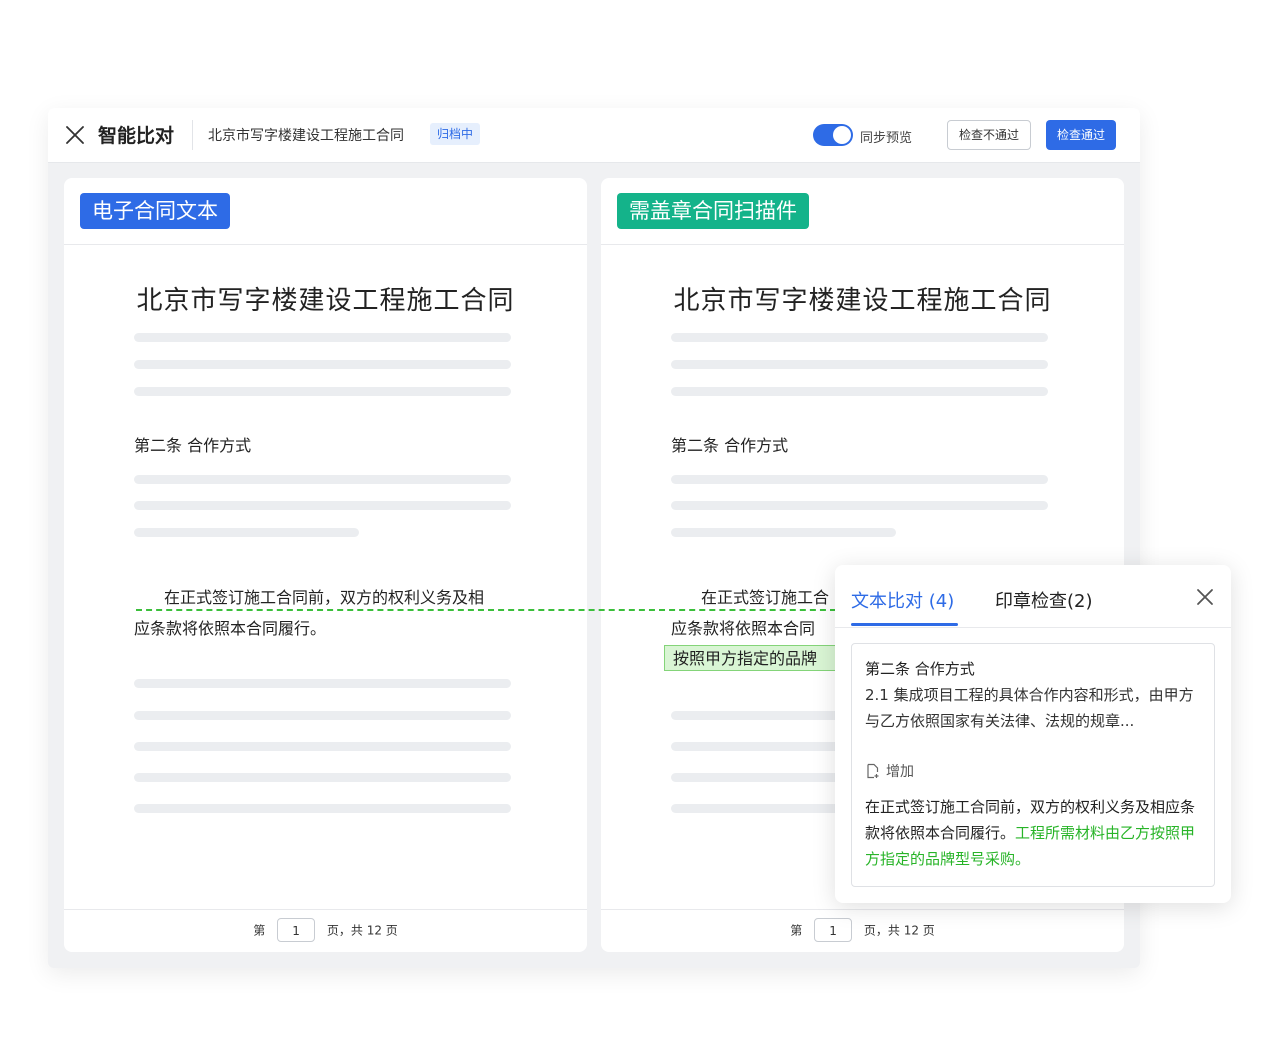 This screenshot has width=1280, height=1040. What do you see at coordinates (902, 600) in the screenshot?
I see `tab-text-compare: 文本比对 (4)` at bounding box center [902, 600].